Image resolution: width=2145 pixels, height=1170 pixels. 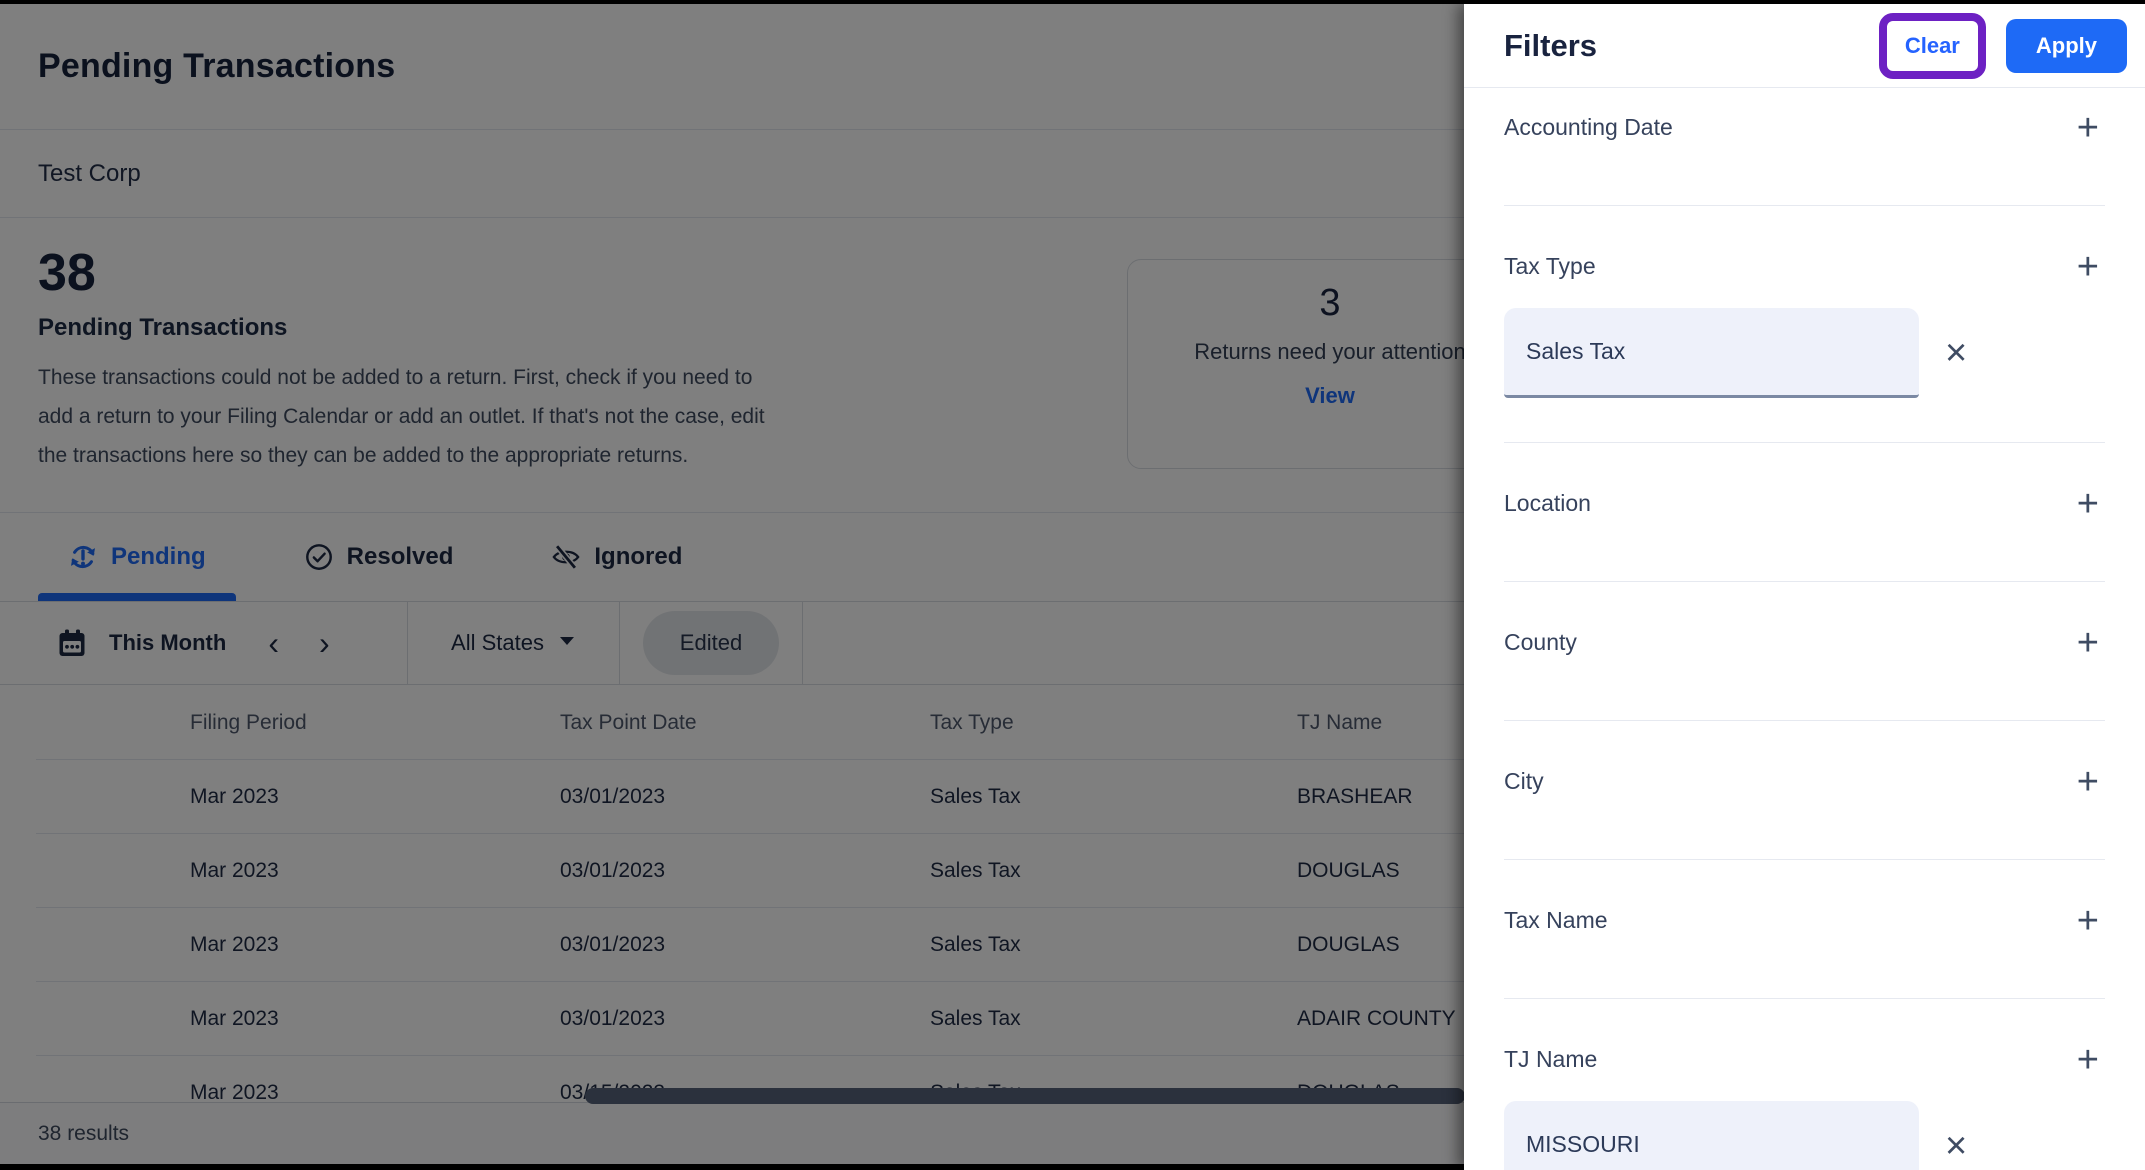 What do you see at coordinates (1804, 790) in the screenshot?
I see `filter-section: City +` at bounding box center [1804, 790].